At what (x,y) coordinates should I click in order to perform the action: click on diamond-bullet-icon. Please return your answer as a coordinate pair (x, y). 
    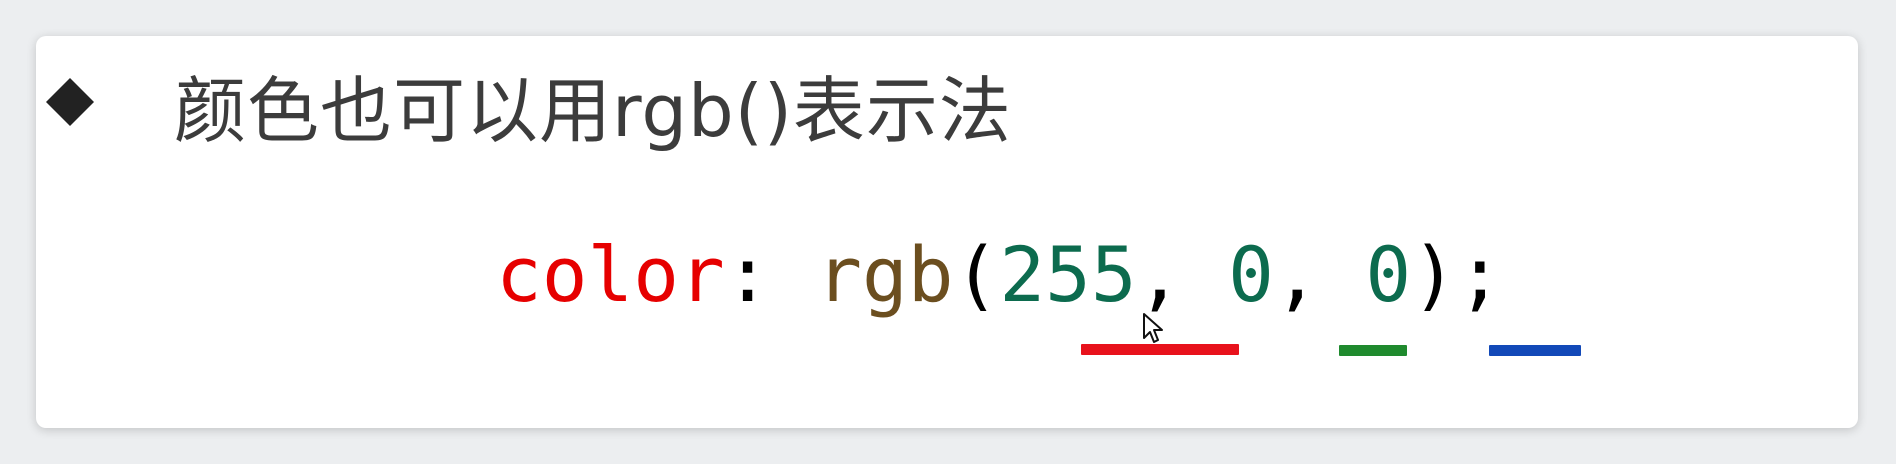
    Looking at the image, I should click on (70, 102).